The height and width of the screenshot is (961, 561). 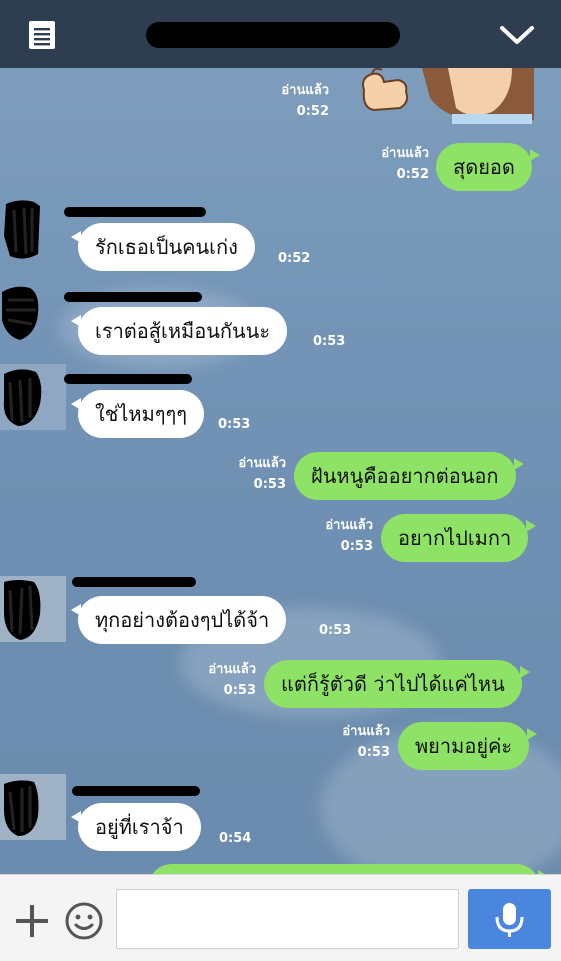 What do you see at coordinates (443, 96) in the screenshot?
I see `sticker-image` at bounding box center [443, 96].